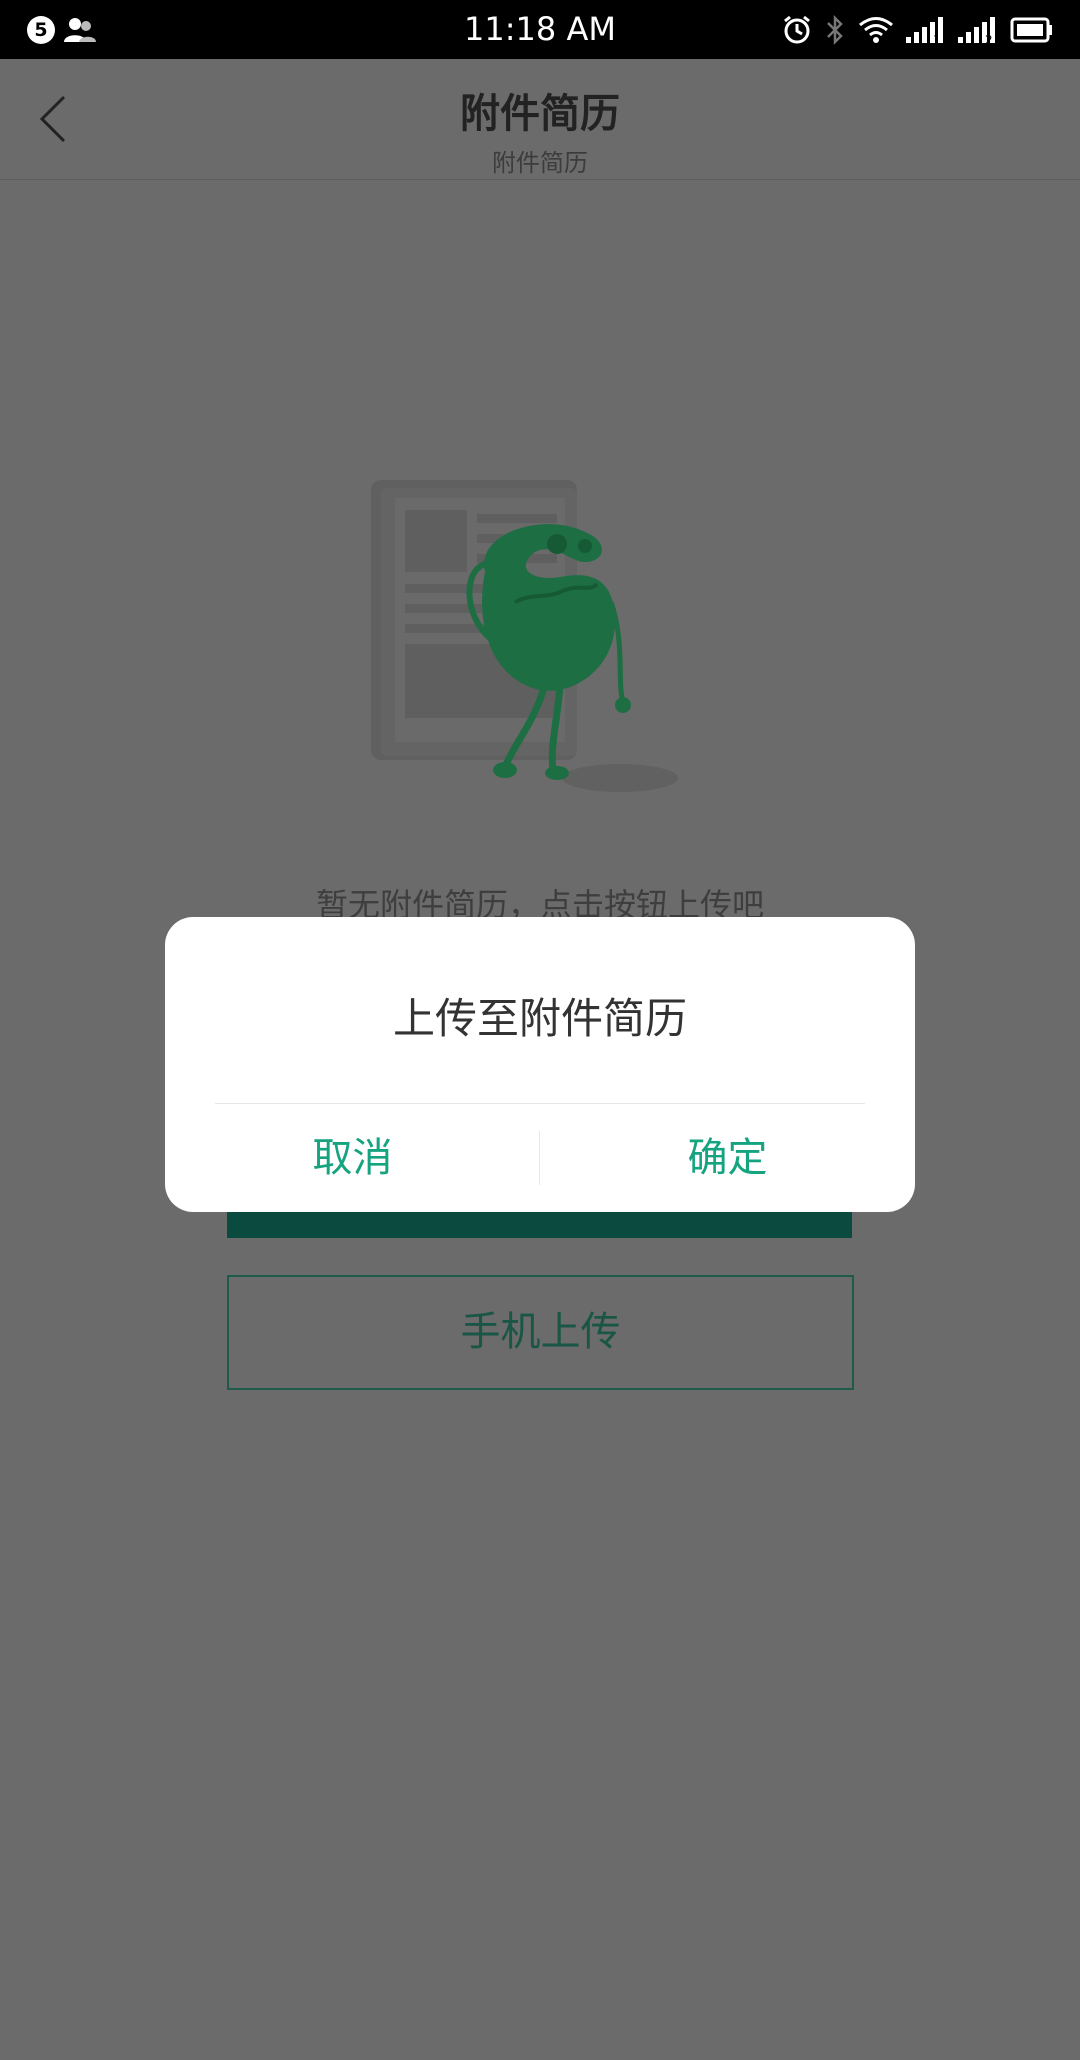 The height and width of the screenshot is (2060, 1080). I want to click on page-title: 附件简历, so click(540, 114).